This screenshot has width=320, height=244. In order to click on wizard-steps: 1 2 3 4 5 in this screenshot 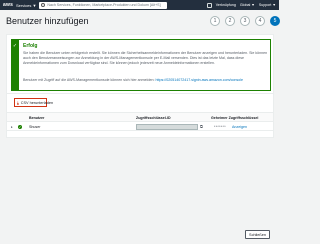, I will do `click(245, 21)`.